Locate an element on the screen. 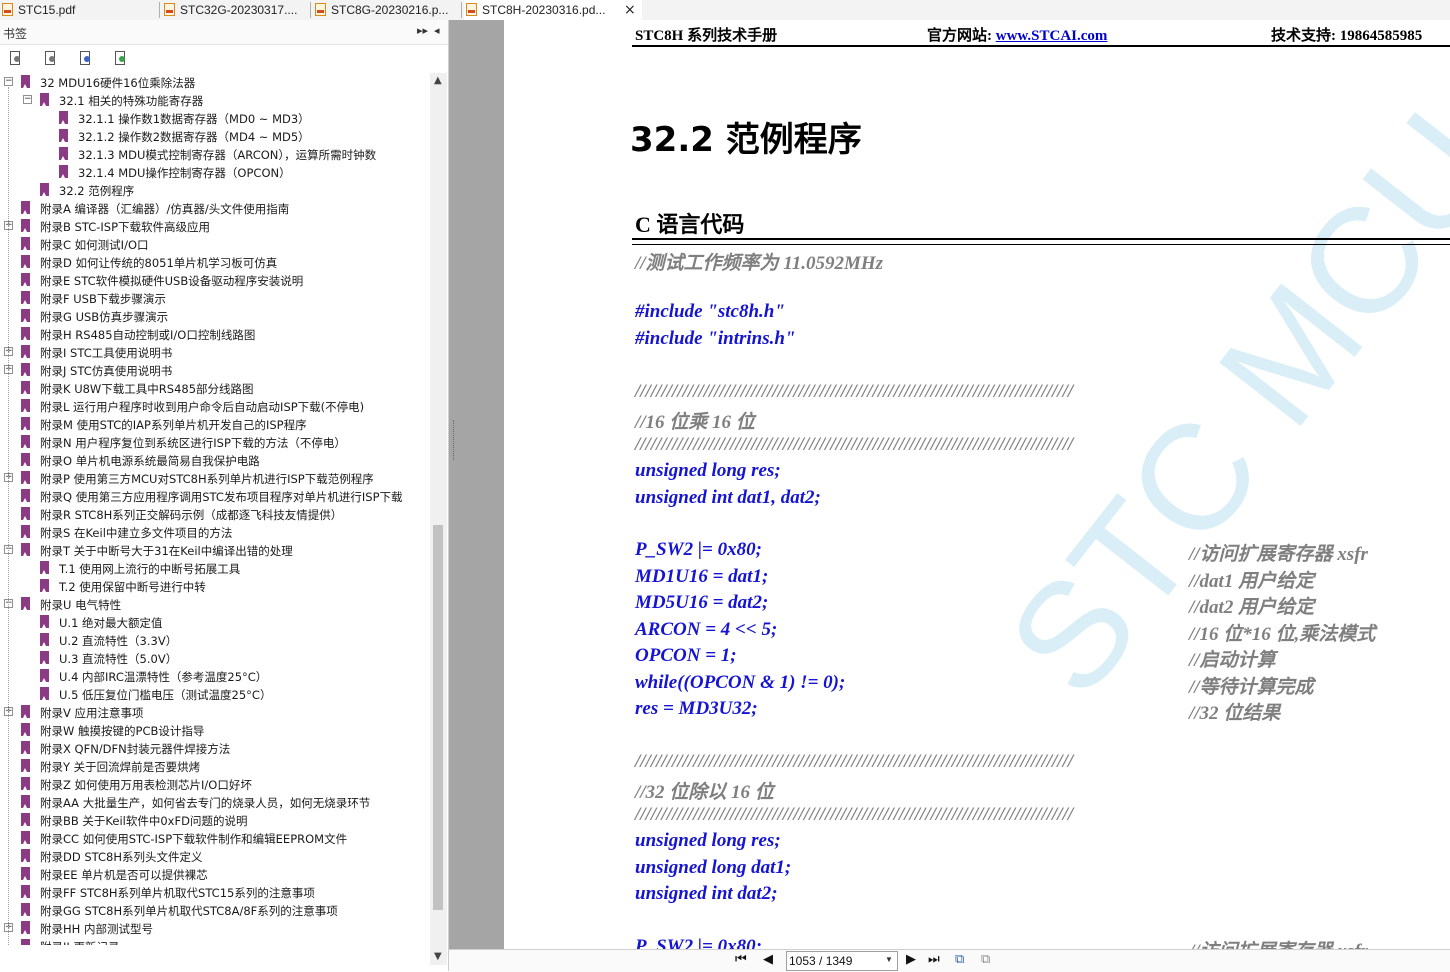 The image size is (1450, 972). last-page-icon: ⏭ is located at coordinates (934, 960).